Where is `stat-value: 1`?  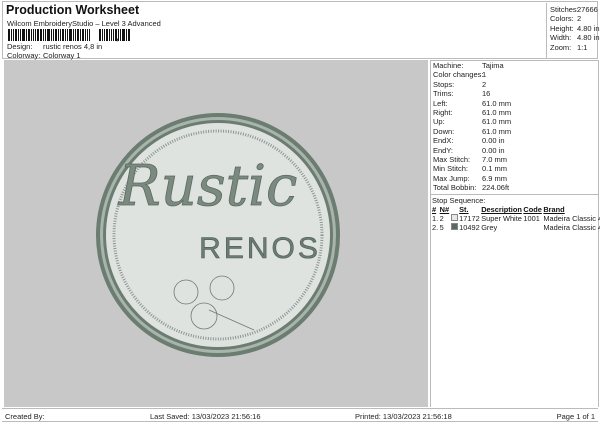
stat-value: 1 is located at coordinates (484, 75).